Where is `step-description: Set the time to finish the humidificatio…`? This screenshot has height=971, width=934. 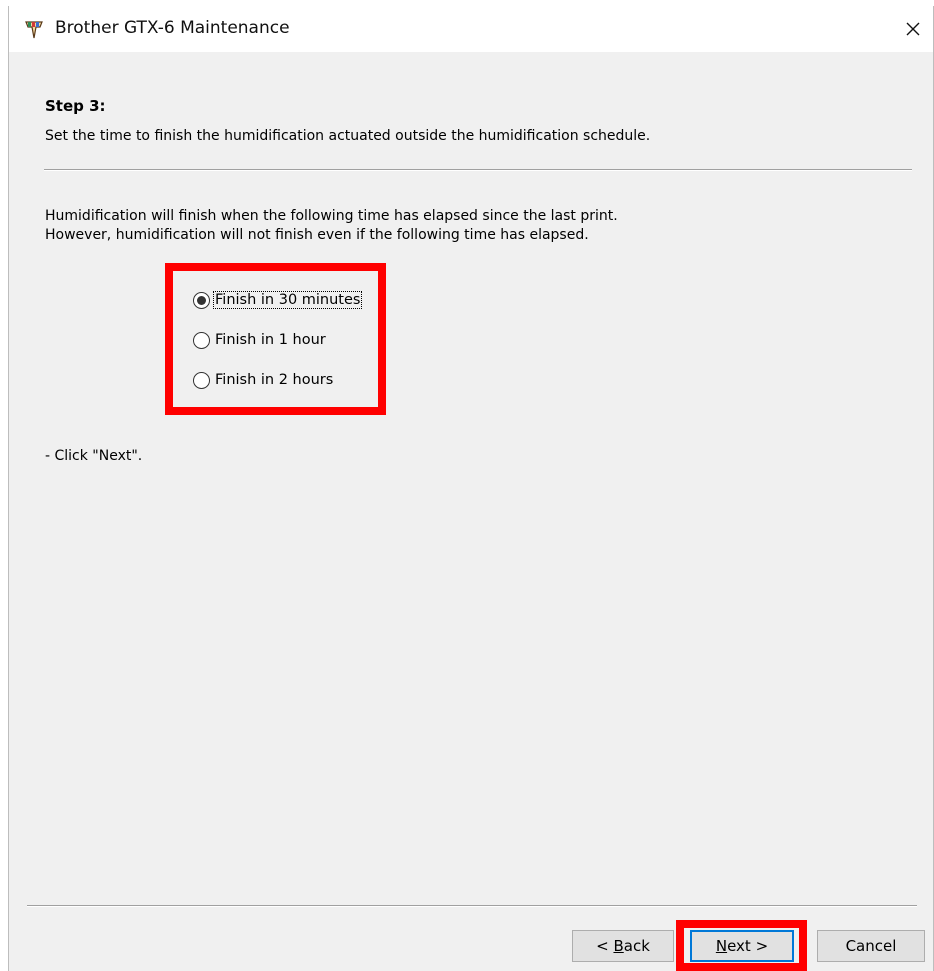
step-description: Set the time to finish the humidificatio… is located at coordinates (348, 136).